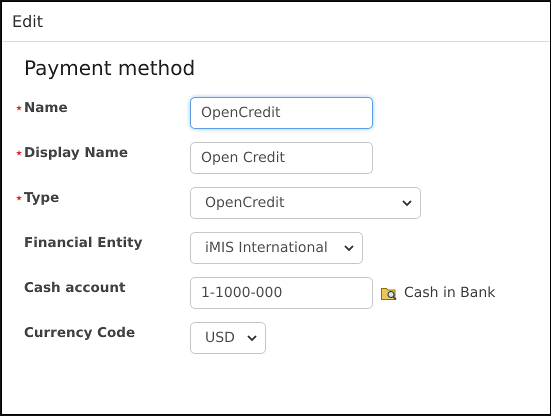  Describe the element at coordinates (76, 153) in the screenshot. I see `field-label: Display Name` at that location.